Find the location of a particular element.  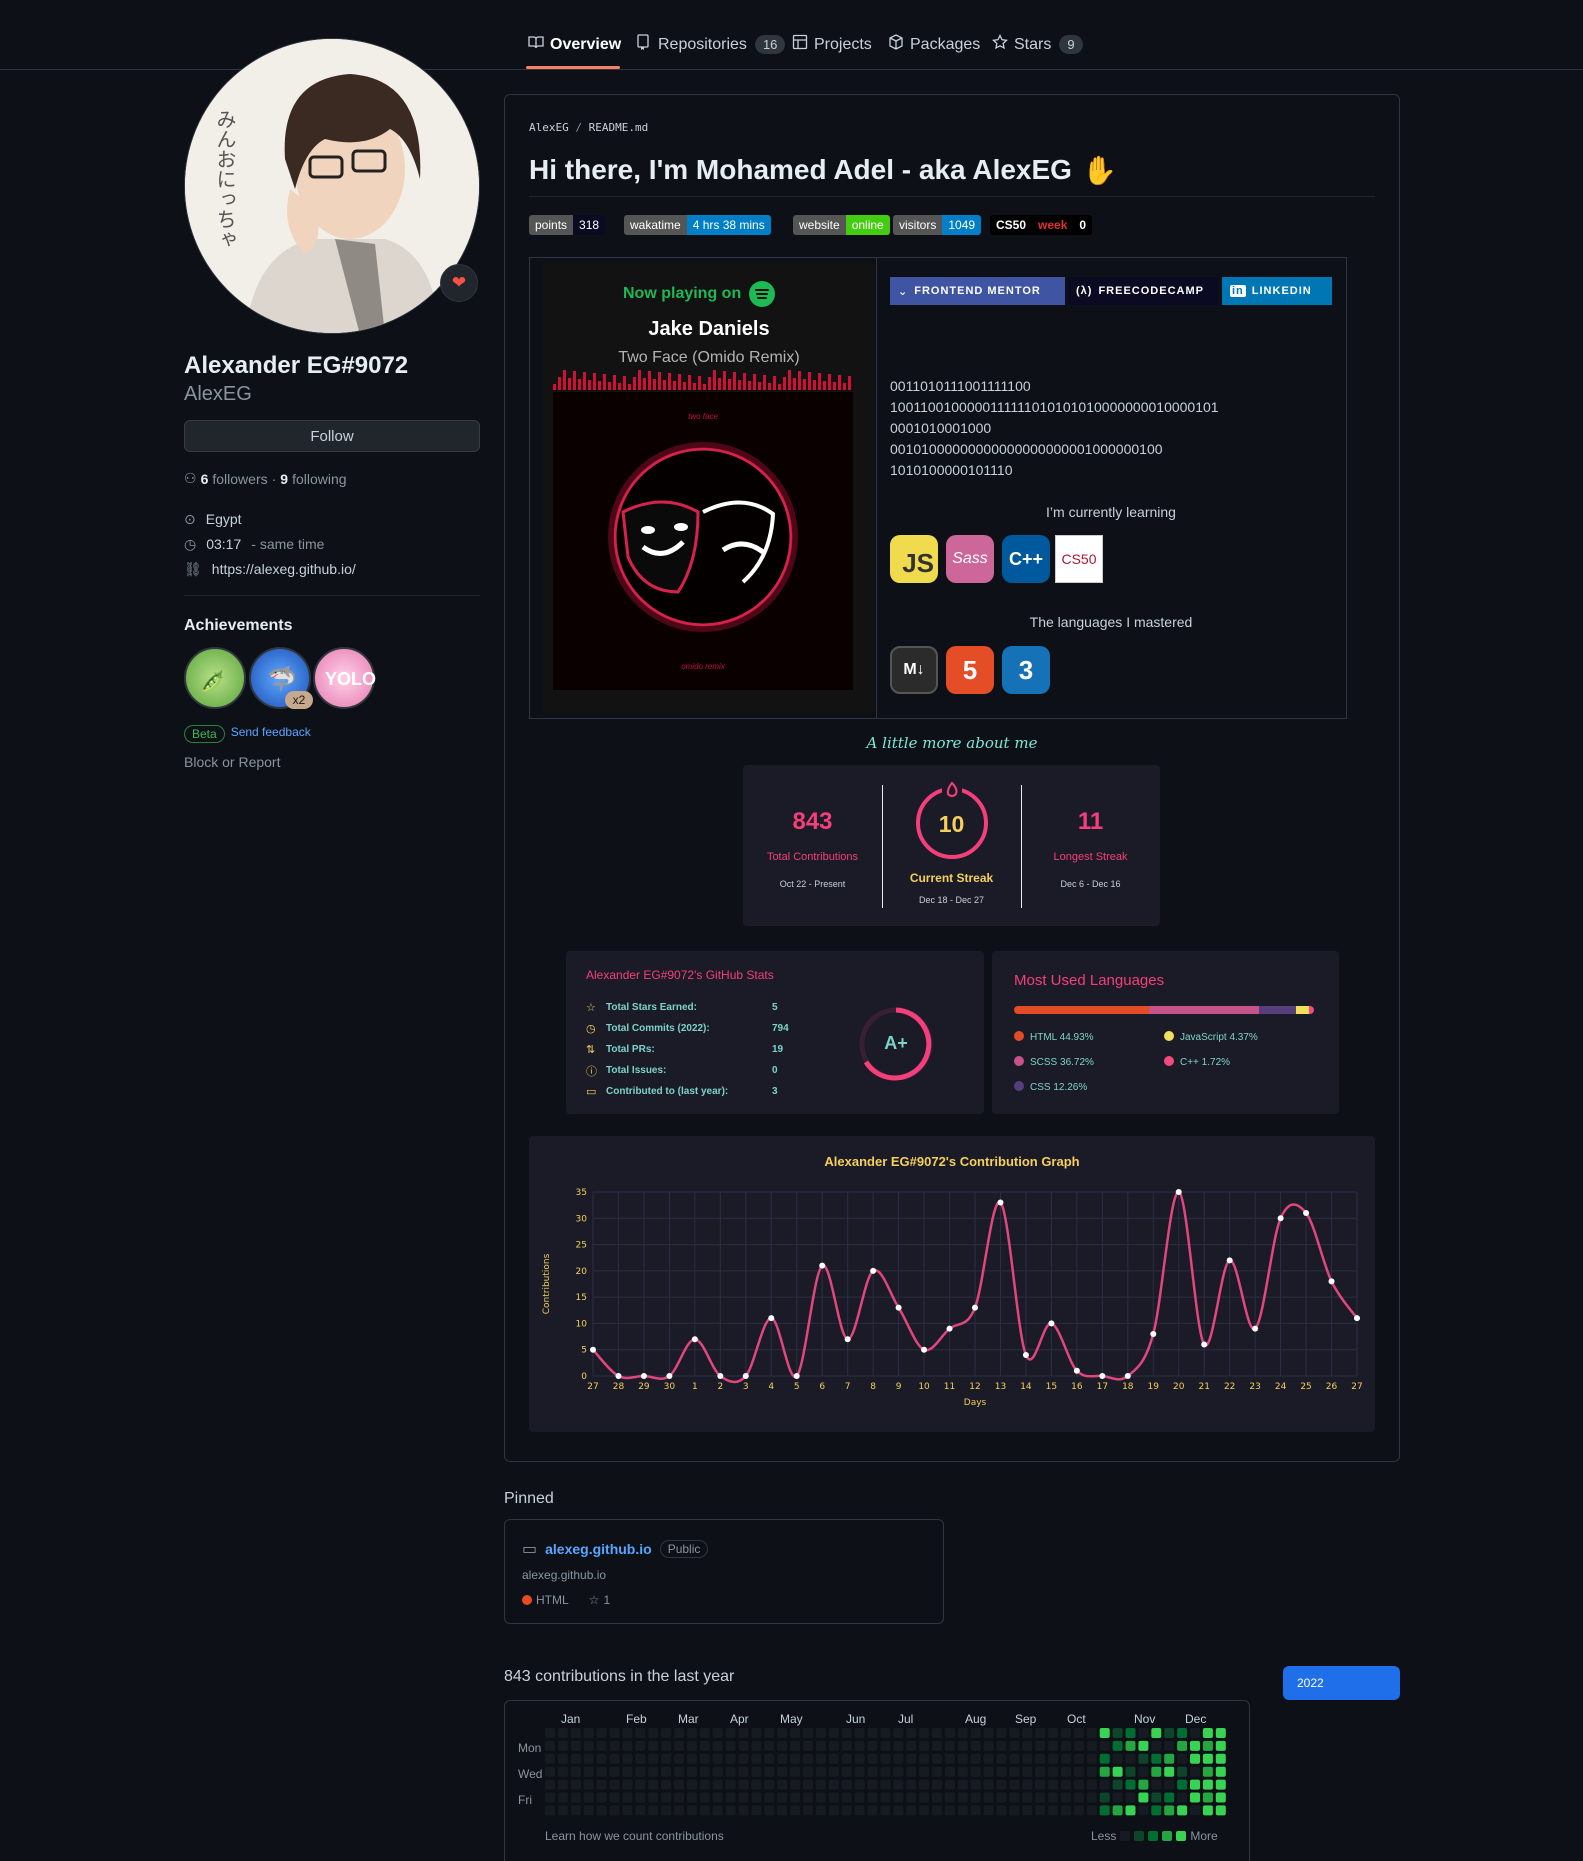

path-user: AlexEG is located at coordinates (549, 127).